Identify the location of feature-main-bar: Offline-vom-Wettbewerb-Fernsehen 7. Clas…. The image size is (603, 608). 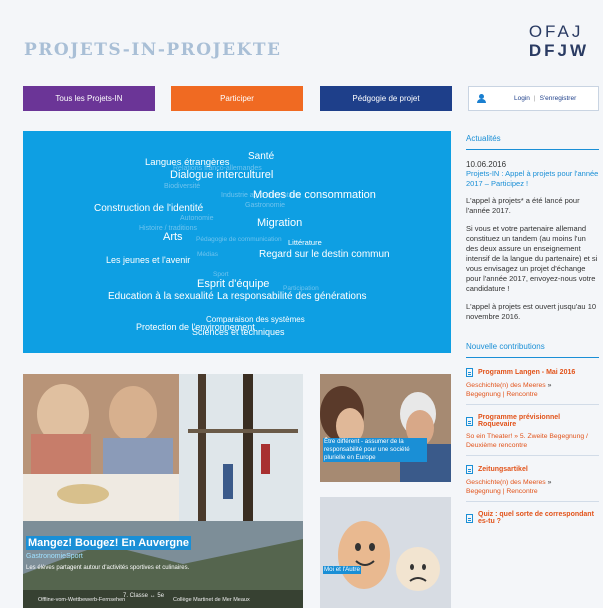
(163, 599).